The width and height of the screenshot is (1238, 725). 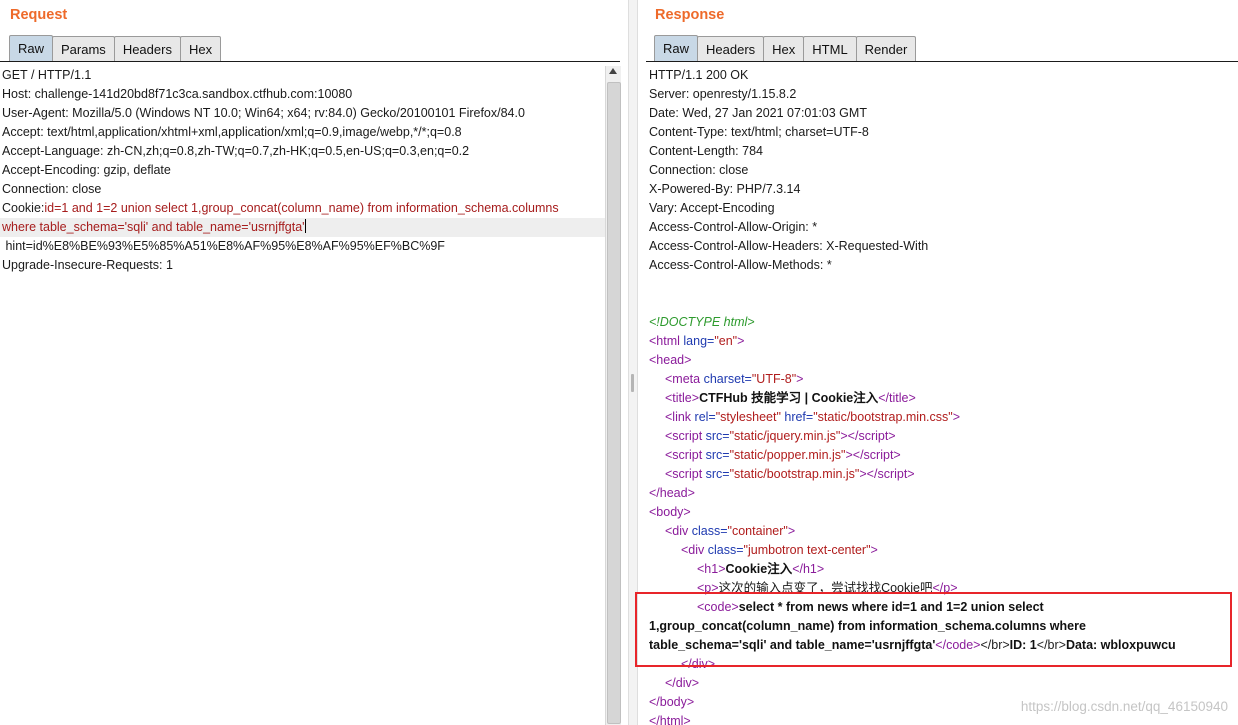 I want to click on response-tab-divider, so click(x=942, y=61).